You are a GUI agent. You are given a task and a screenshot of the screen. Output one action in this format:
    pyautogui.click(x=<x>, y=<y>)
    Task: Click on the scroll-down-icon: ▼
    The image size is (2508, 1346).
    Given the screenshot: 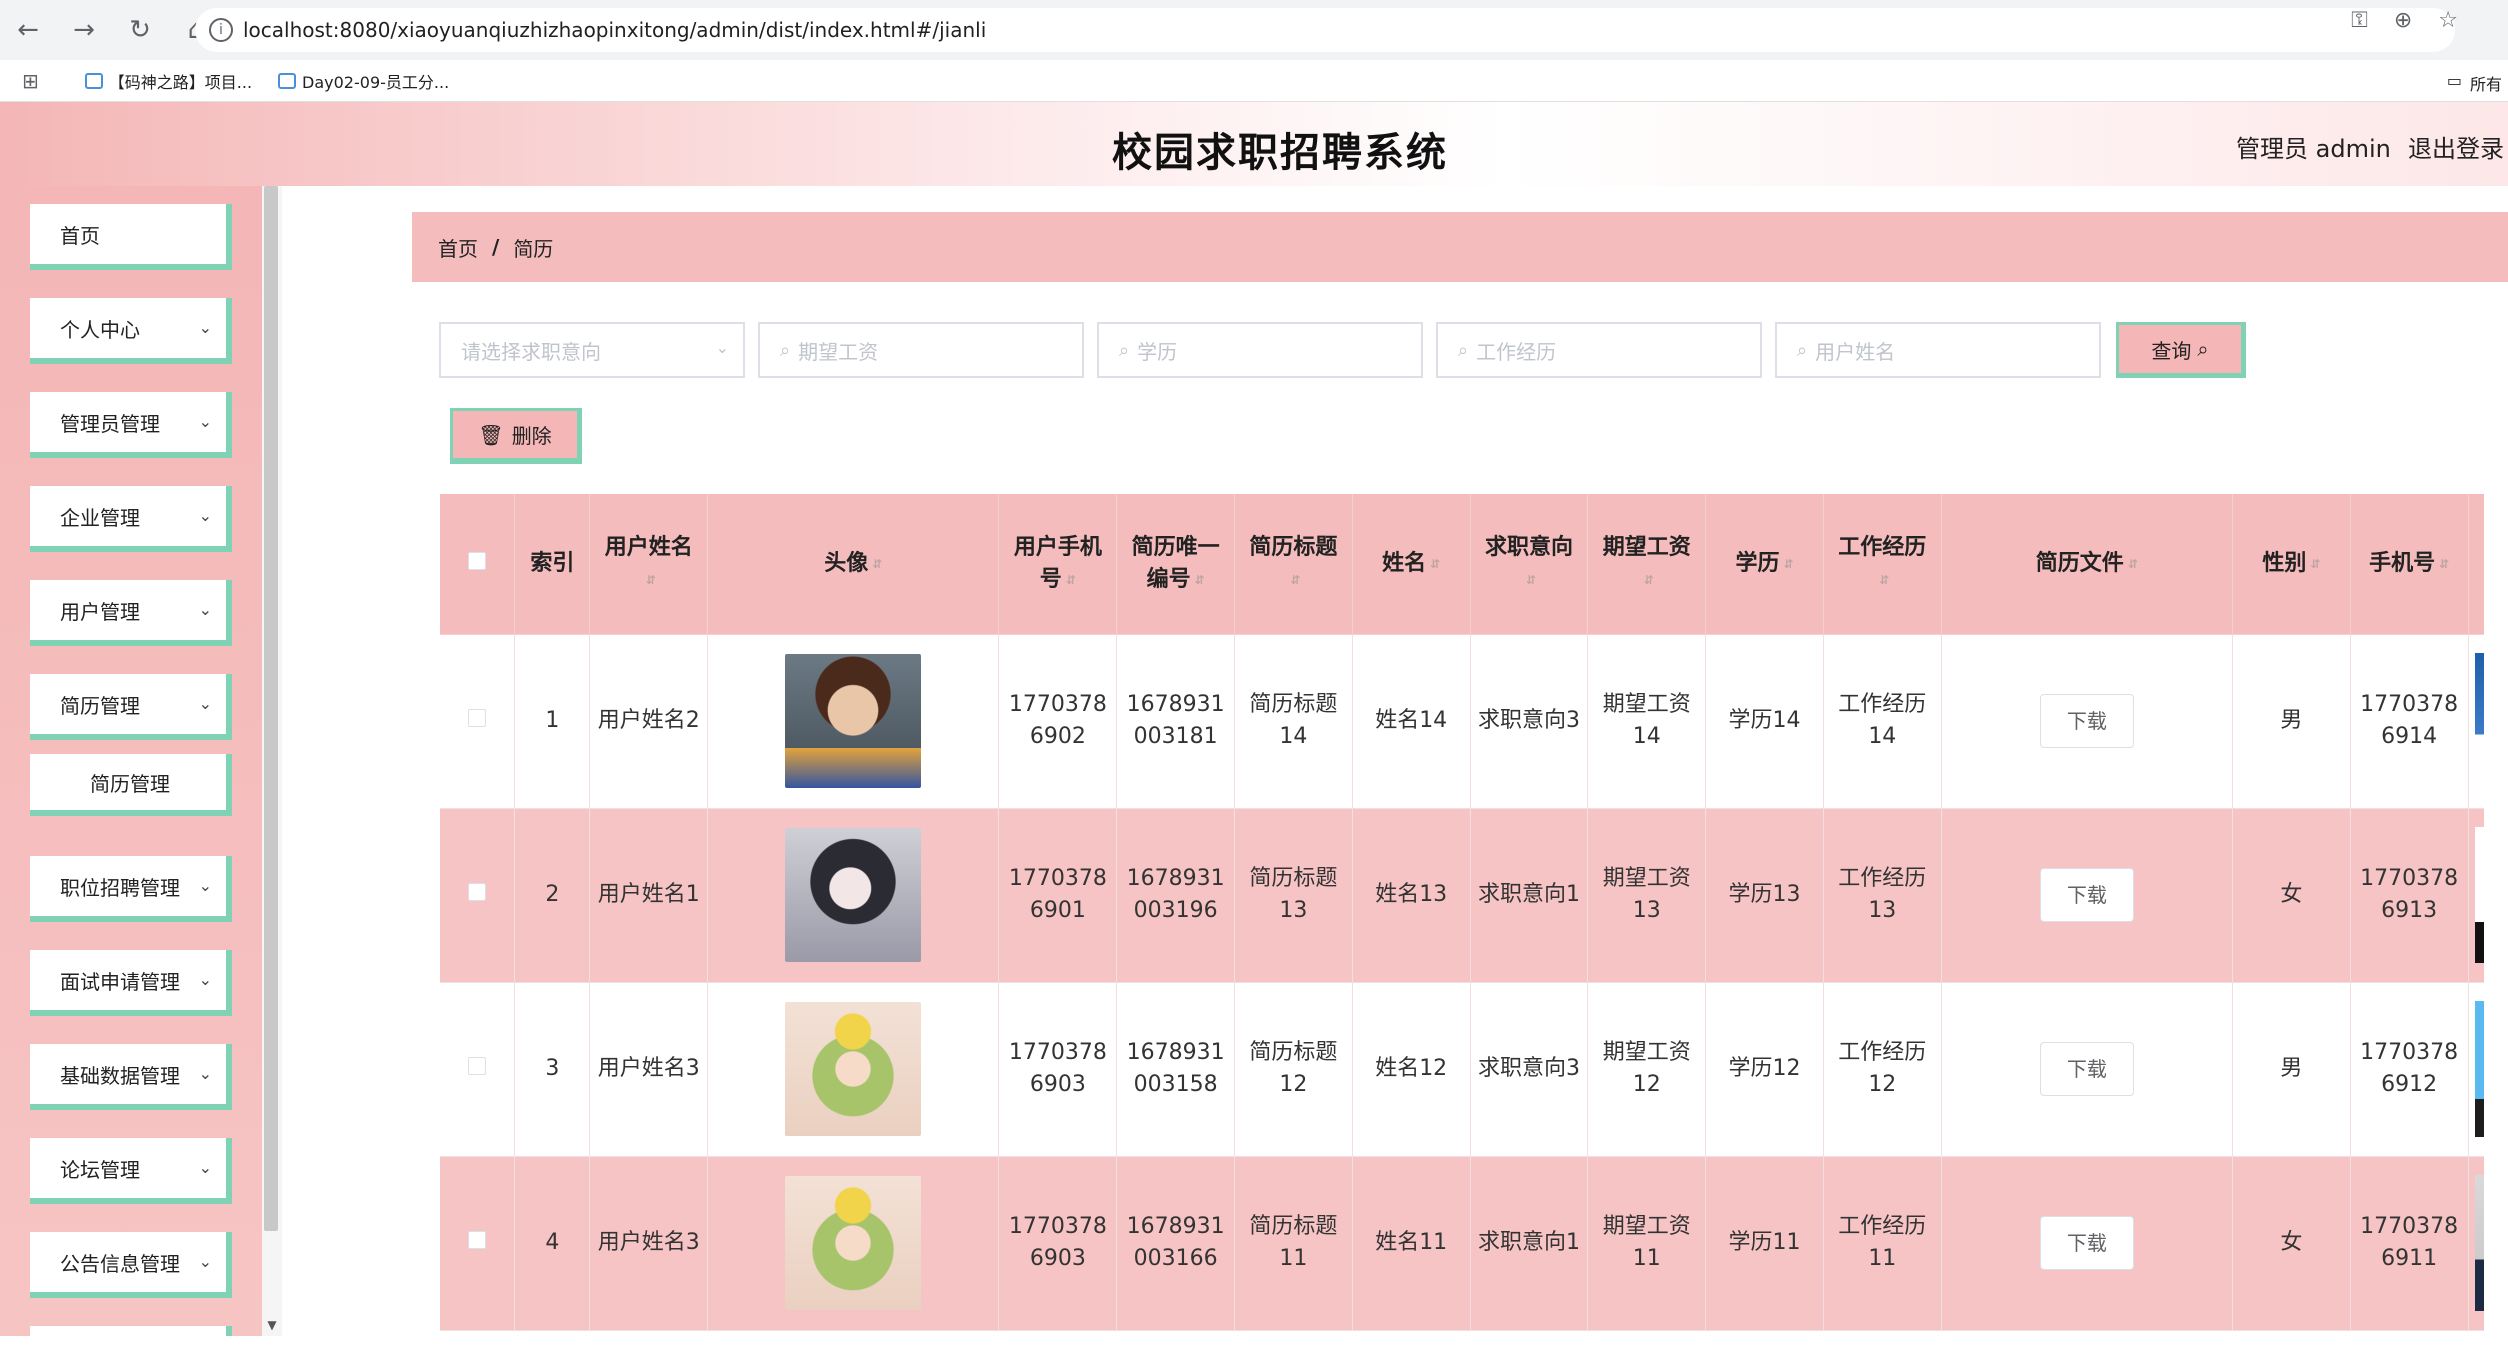 What is the action you would take?
    pyautogui.click(x=272, y=1327)
    